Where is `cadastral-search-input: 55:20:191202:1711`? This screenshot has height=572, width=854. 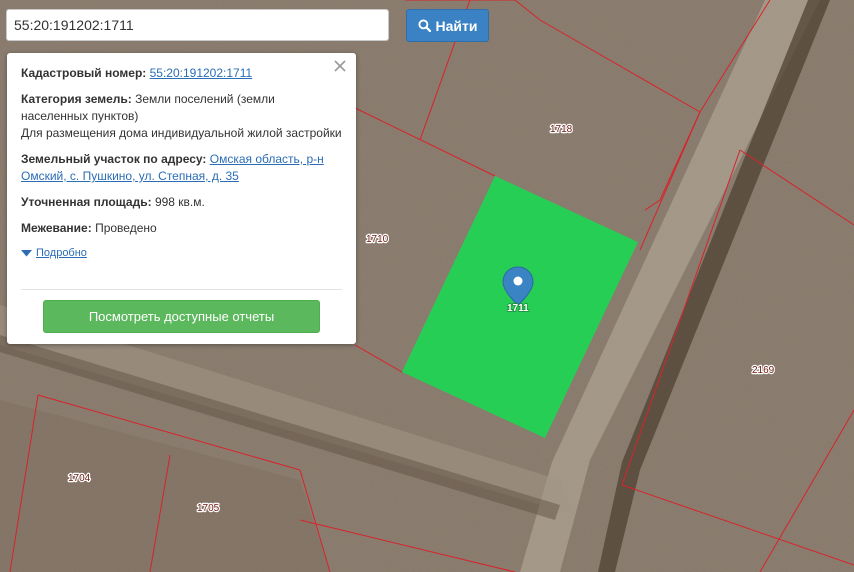 cadastral-search-input: 55:20:191202:1711 is located at coordinates (197, 25).